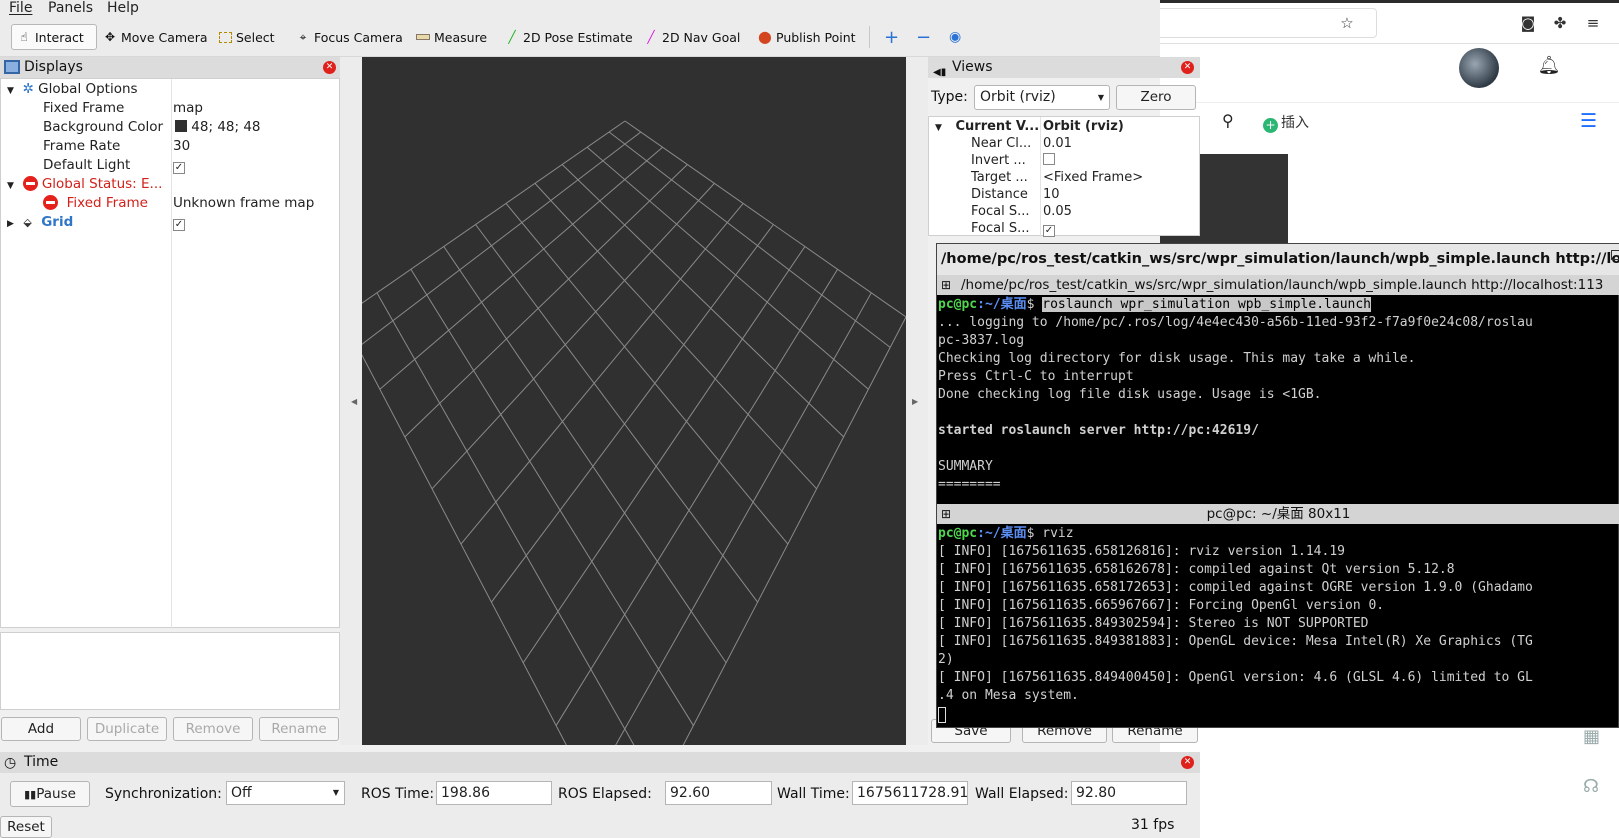 This screenshot has height=838, width=1619. I want to click on pocket-icon: ◙, so click(1528, 23).